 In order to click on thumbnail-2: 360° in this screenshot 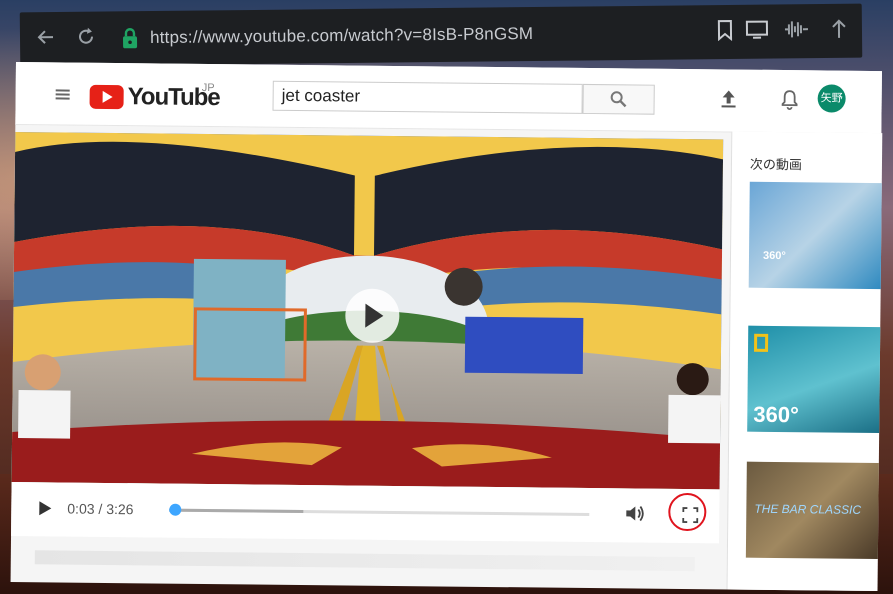, I will do `click(814, 379)`.